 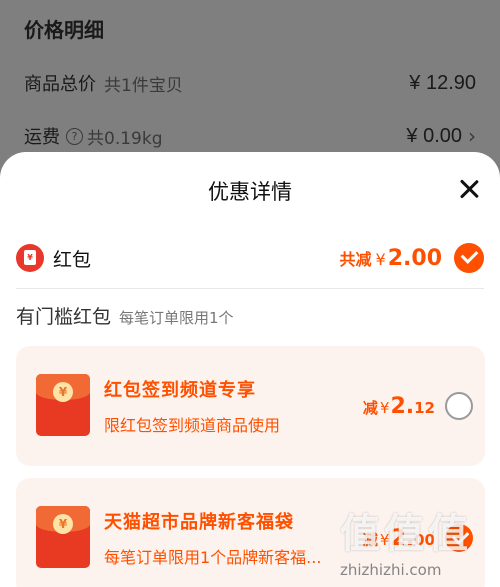 I want to click on coupon-radio-checked, so click(x=459, y=538).